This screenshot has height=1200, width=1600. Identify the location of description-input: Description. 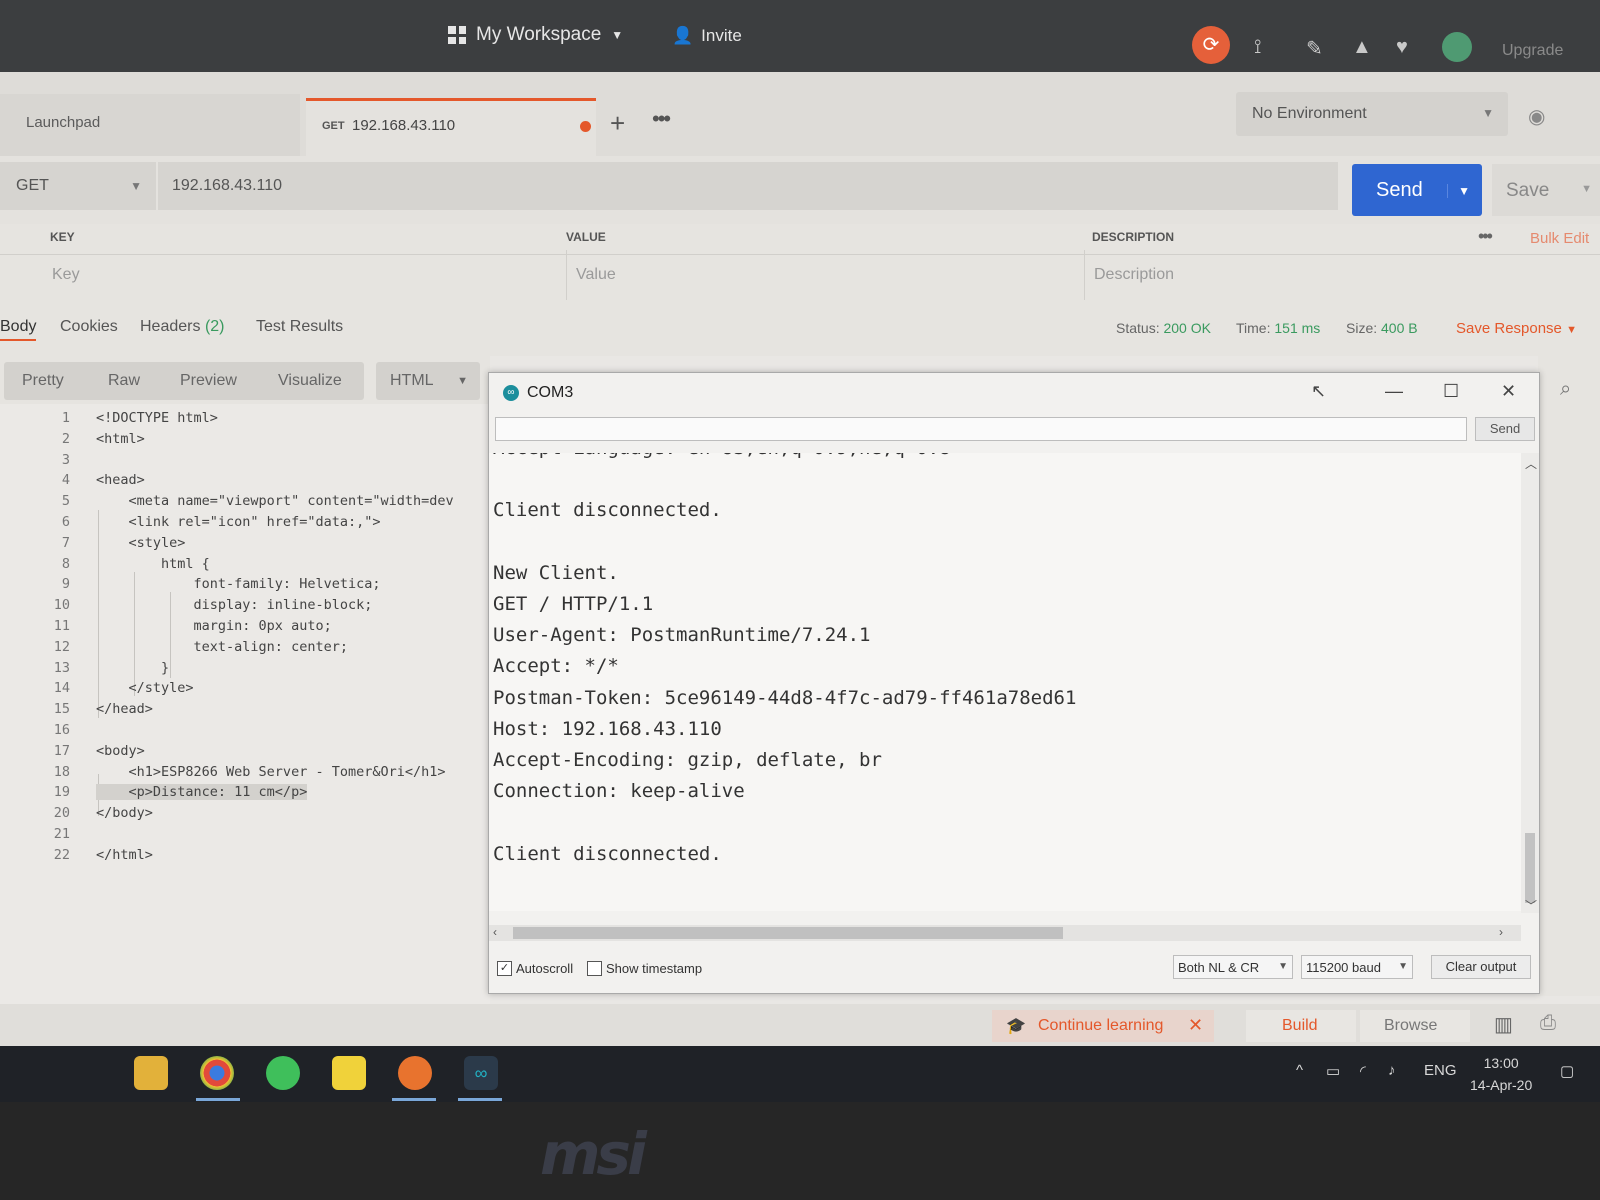
(1134, 275).